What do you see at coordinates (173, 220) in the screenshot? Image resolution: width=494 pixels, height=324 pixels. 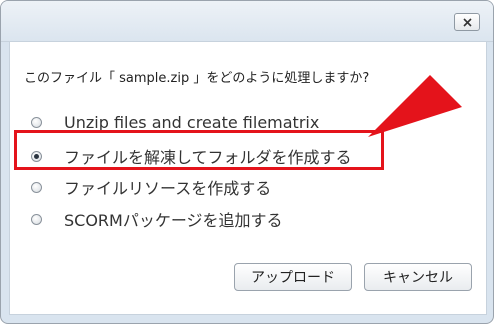 I see `option-label: SCORMパッケージを追加する` at bounding box center [173, 220].